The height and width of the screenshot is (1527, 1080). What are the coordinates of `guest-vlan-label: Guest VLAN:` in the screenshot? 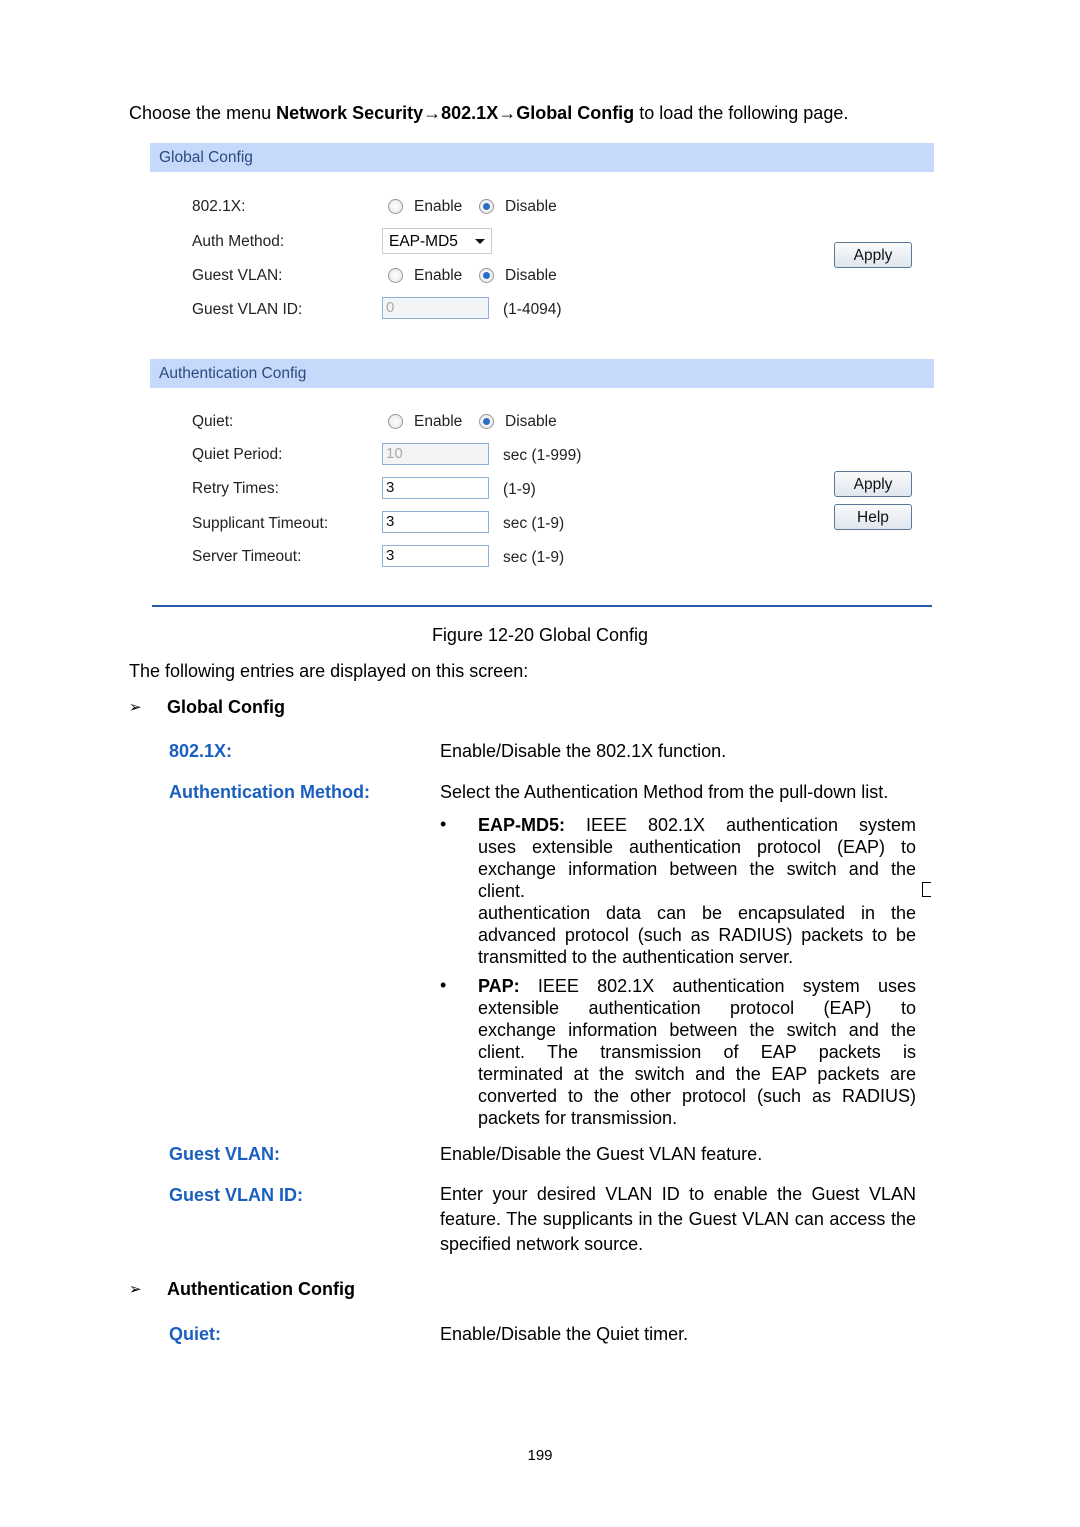 It's located at (237, 275).